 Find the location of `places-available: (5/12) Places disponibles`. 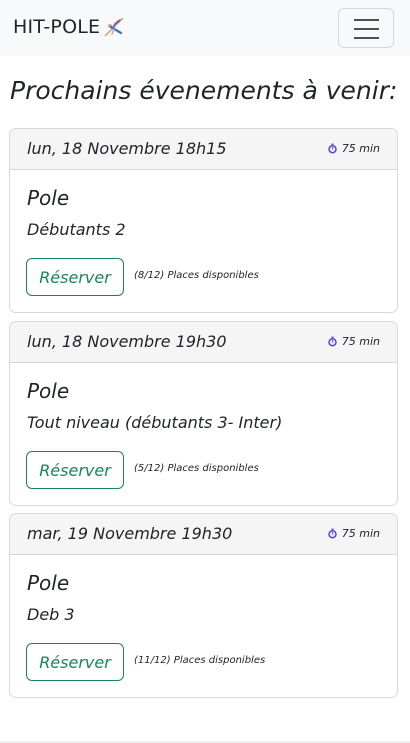

places-available: (5/12) Places disponibles is located at coordinates (196, 468).